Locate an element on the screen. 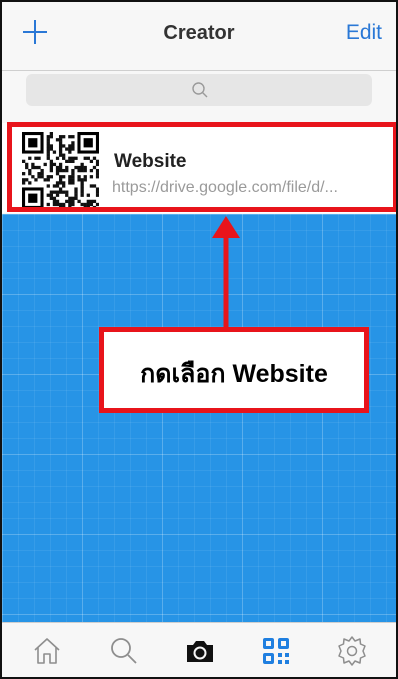  add-button is located at coordinates (35, 32).